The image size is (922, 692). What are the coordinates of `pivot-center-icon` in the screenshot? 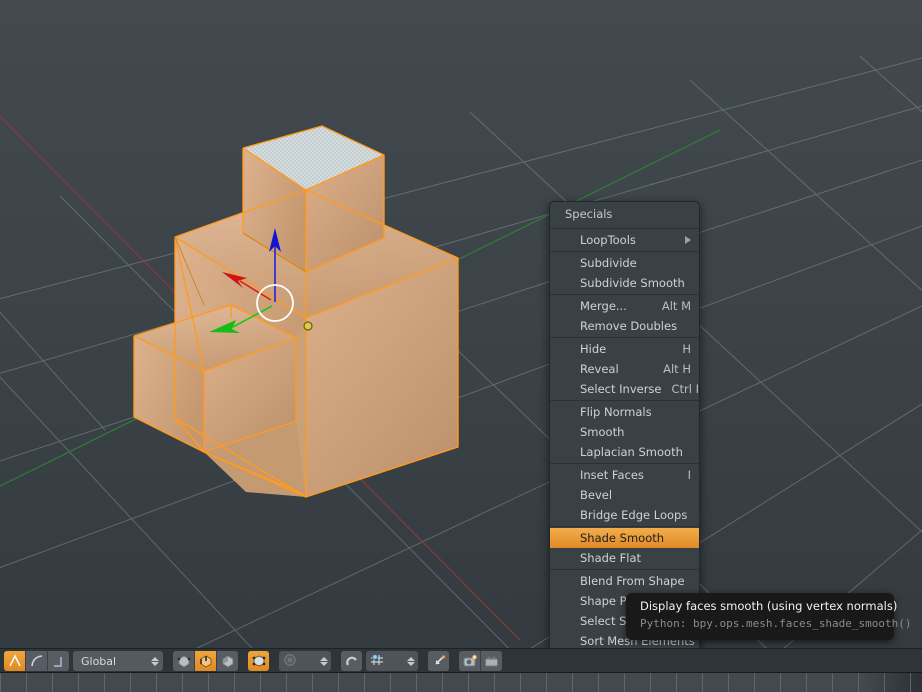 It's located at (438, 661).